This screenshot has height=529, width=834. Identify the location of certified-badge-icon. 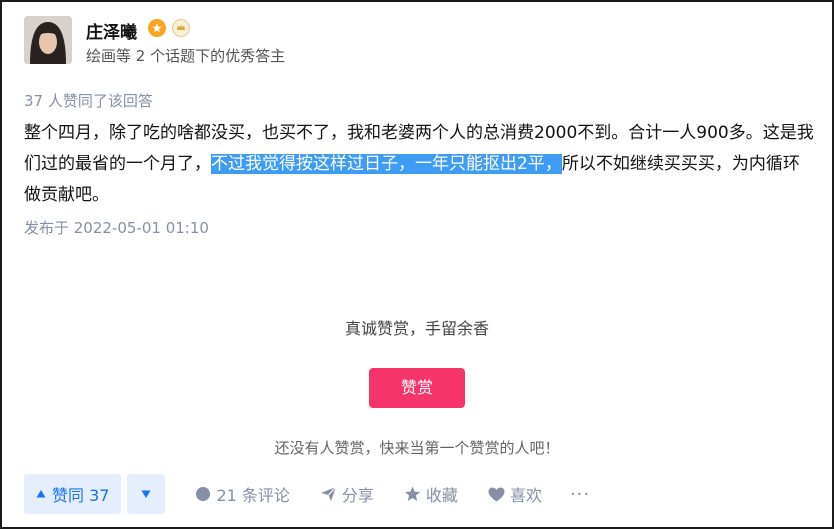
(157, 28).